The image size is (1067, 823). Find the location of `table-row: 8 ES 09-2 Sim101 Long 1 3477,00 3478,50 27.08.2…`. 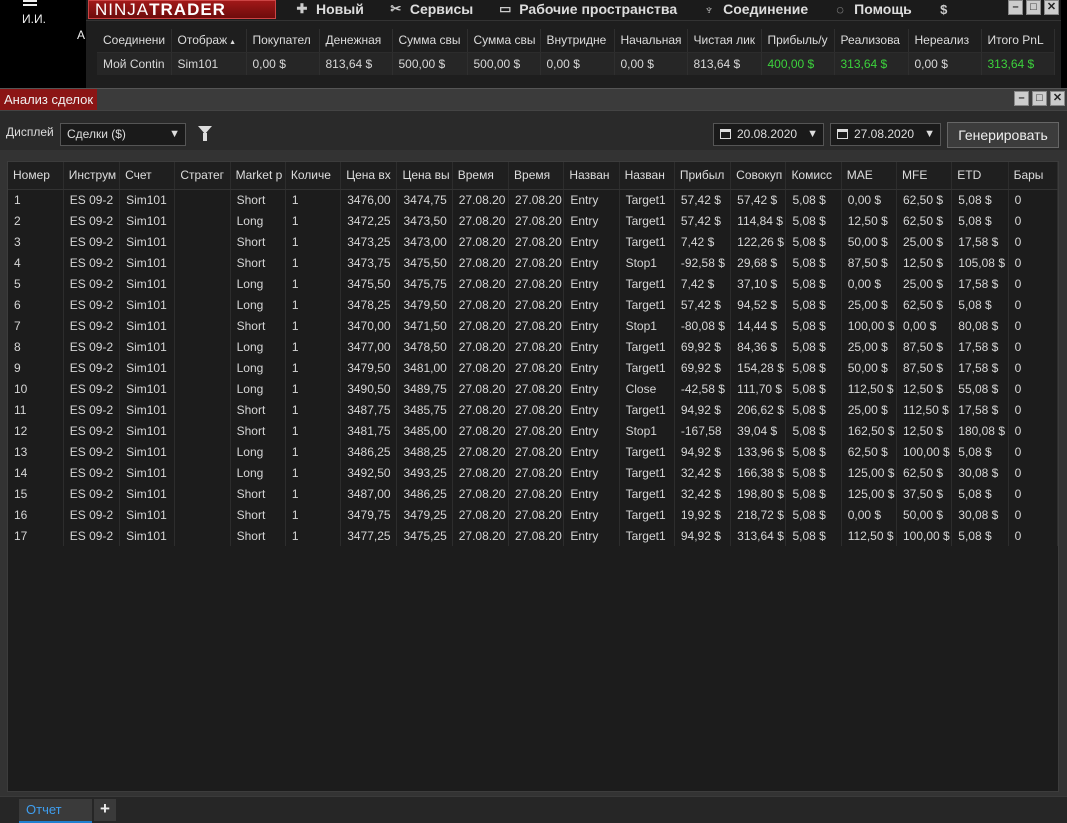

table-row: 8 ES 09-2 Sim101 Long 1 3477,00 3478,50 27.08.2… is located at coordinates (533, 346).